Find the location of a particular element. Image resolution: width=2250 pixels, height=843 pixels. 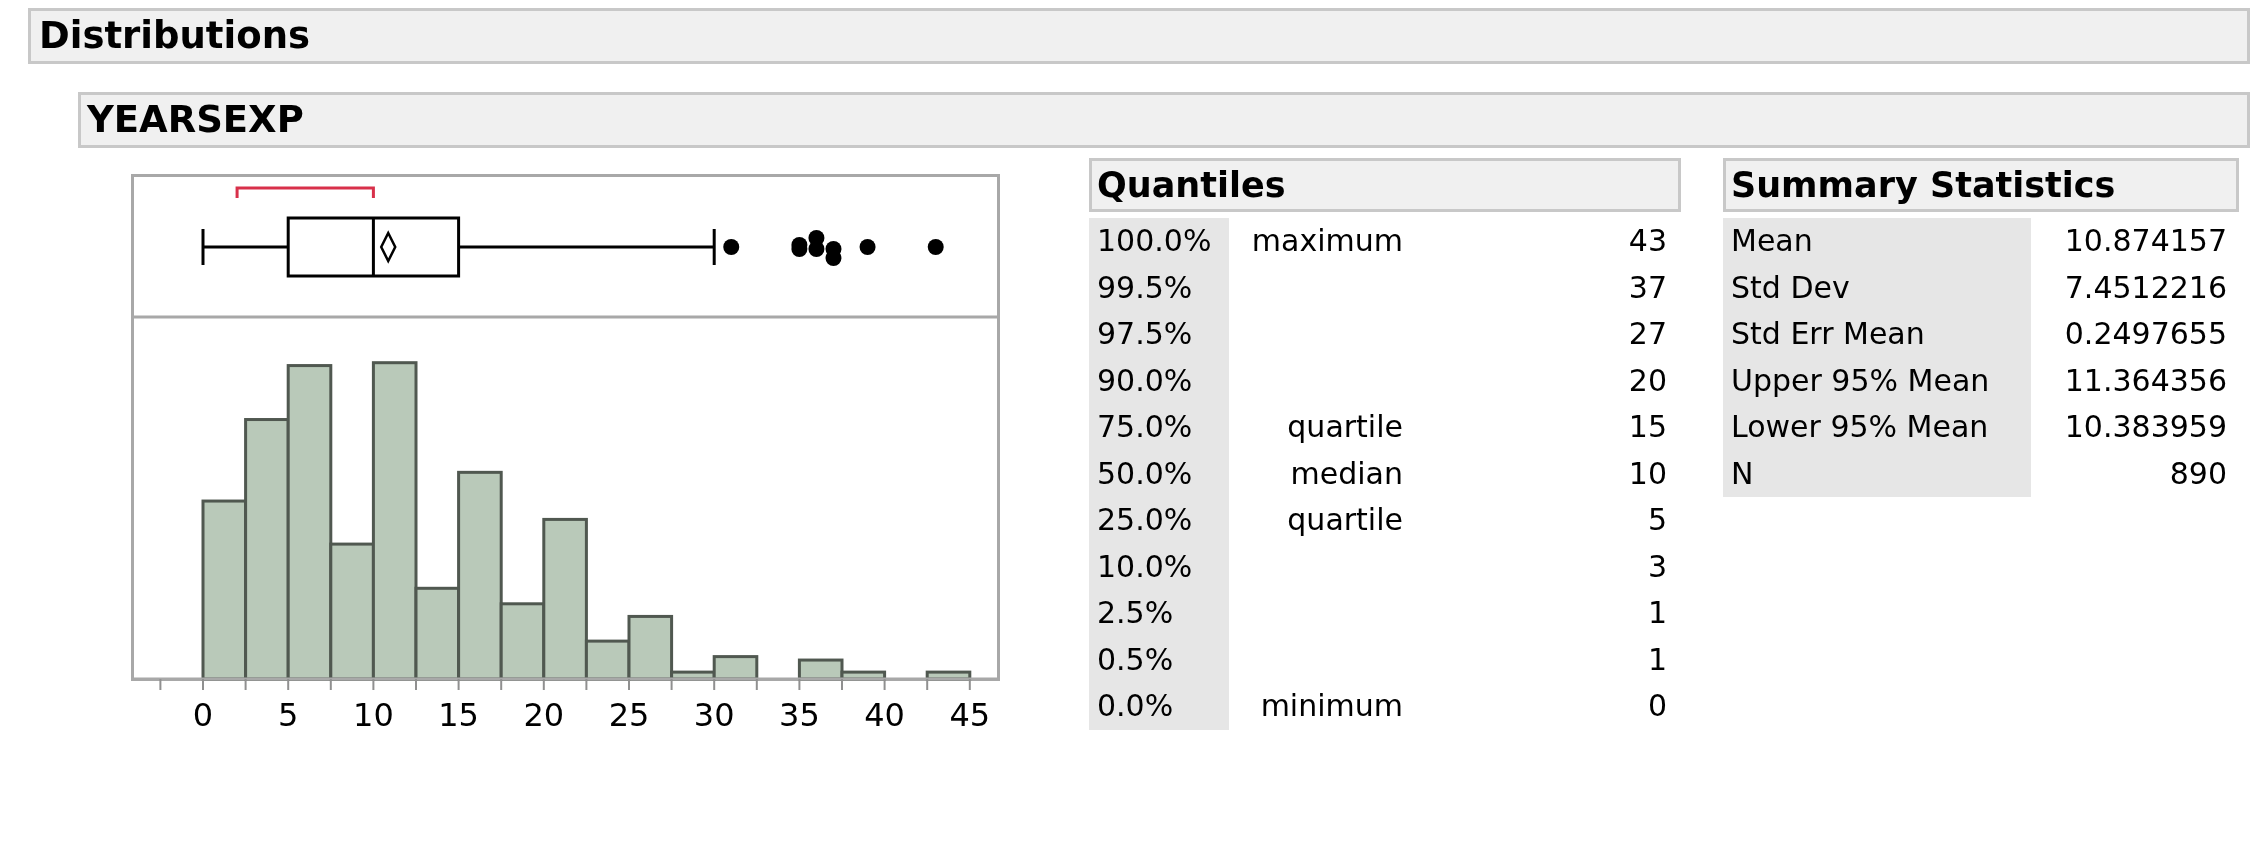

percent-cell: 100.0% is located at coordinates (1154, 240).